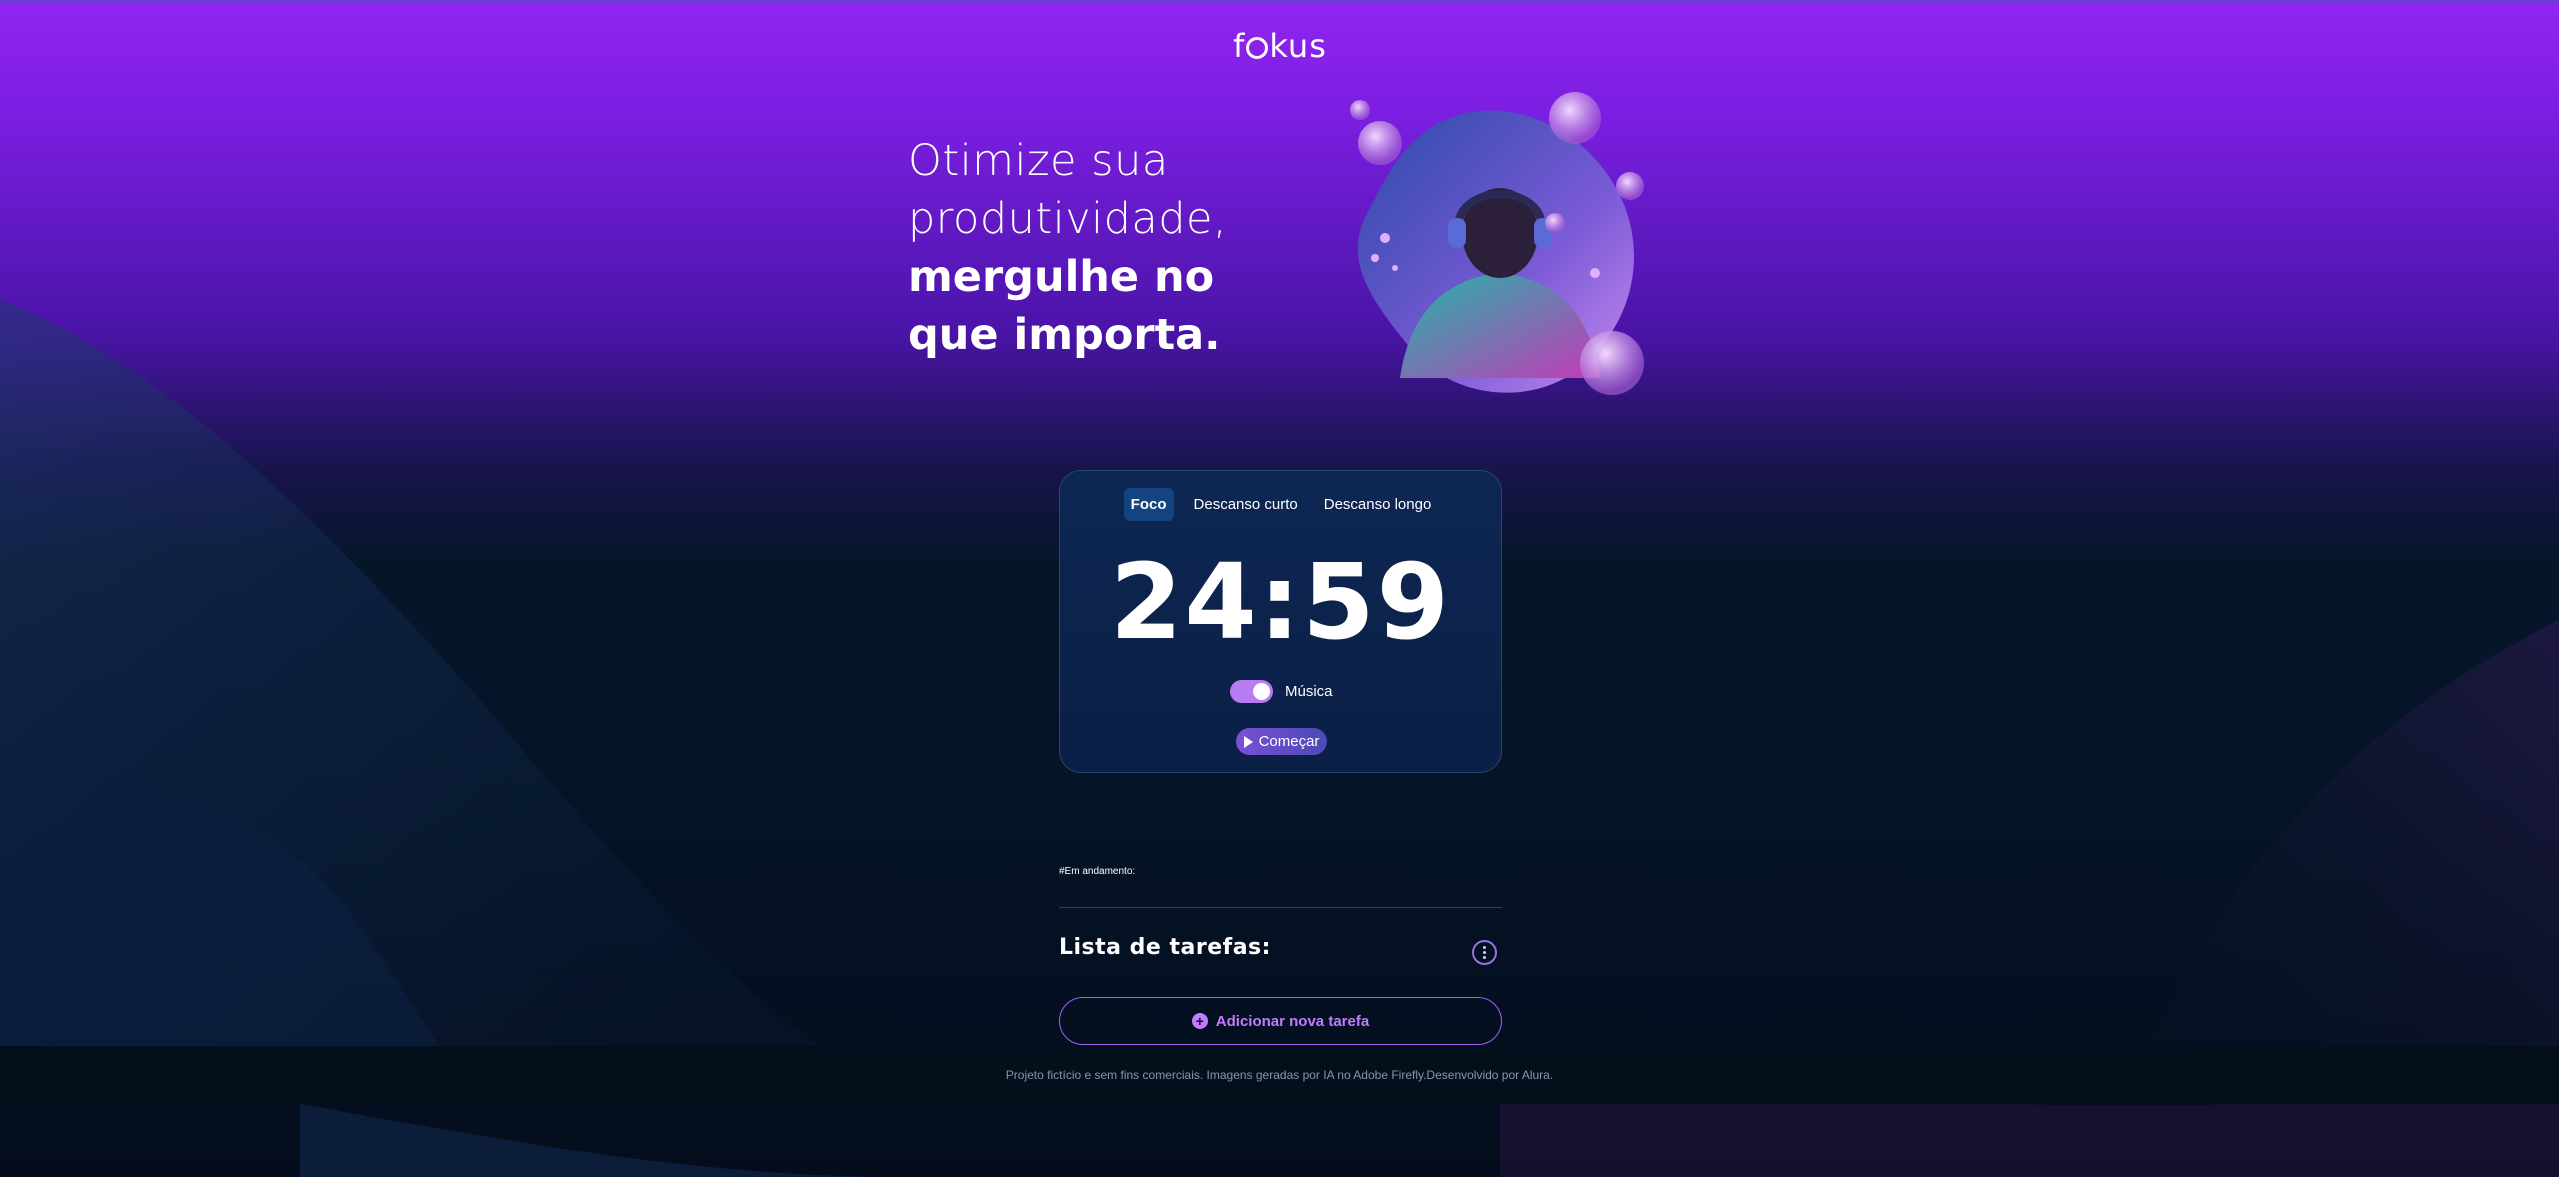 This screenshot has height=1177, width=2559. I want to click on toggle-knob, so click(1261, 691).